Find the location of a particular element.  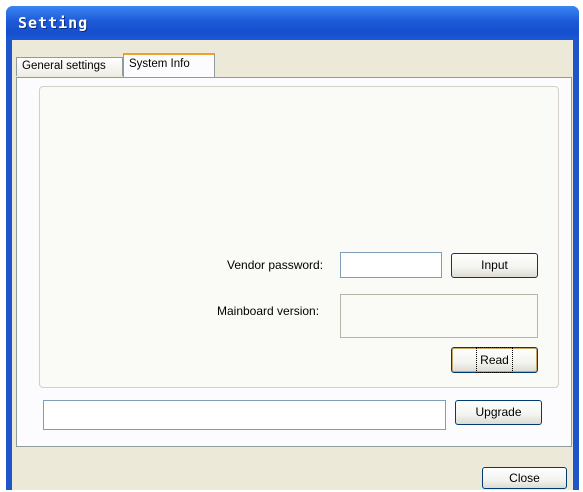

upgrade-button: Upgrade is located at coordinates (498, 412).